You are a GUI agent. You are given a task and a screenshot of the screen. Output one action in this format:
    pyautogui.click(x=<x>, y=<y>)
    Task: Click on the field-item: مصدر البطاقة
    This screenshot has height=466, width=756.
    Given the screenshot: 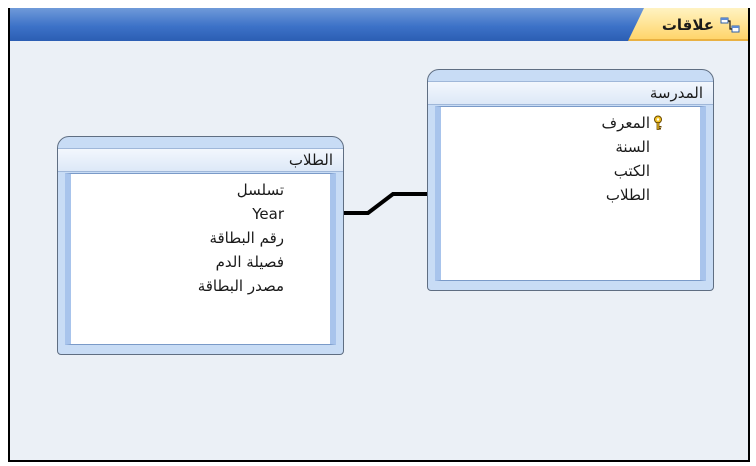 What is the action you would take?
    pyautogui.click(x=200, y=286)
    